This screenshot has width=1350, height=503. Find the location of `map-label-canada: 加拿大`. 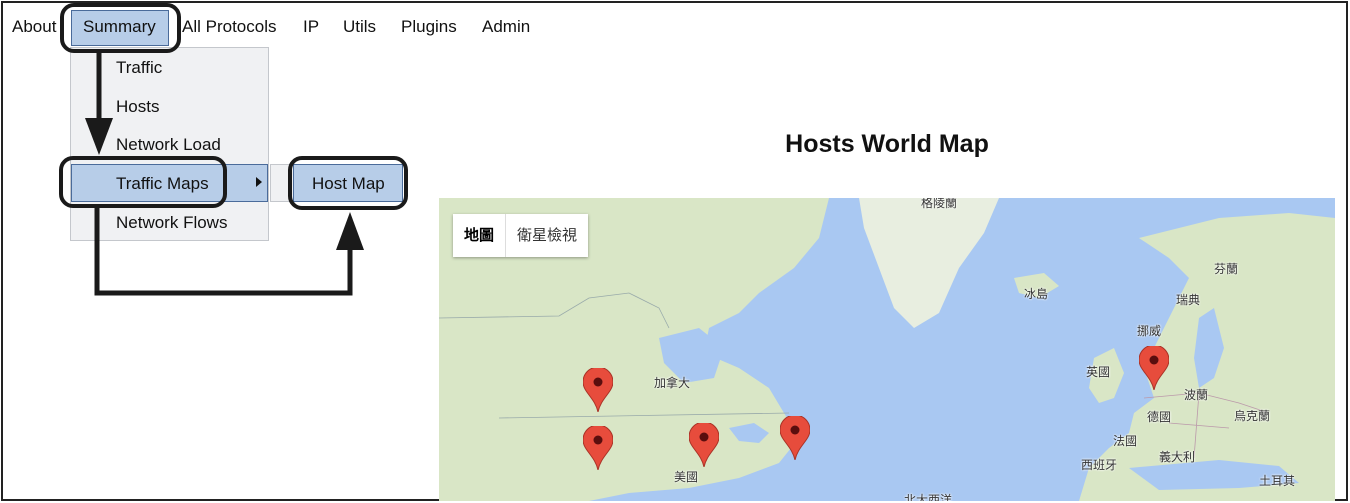

map-label-canada: 加拿大 is located at coordinates (672, 383).